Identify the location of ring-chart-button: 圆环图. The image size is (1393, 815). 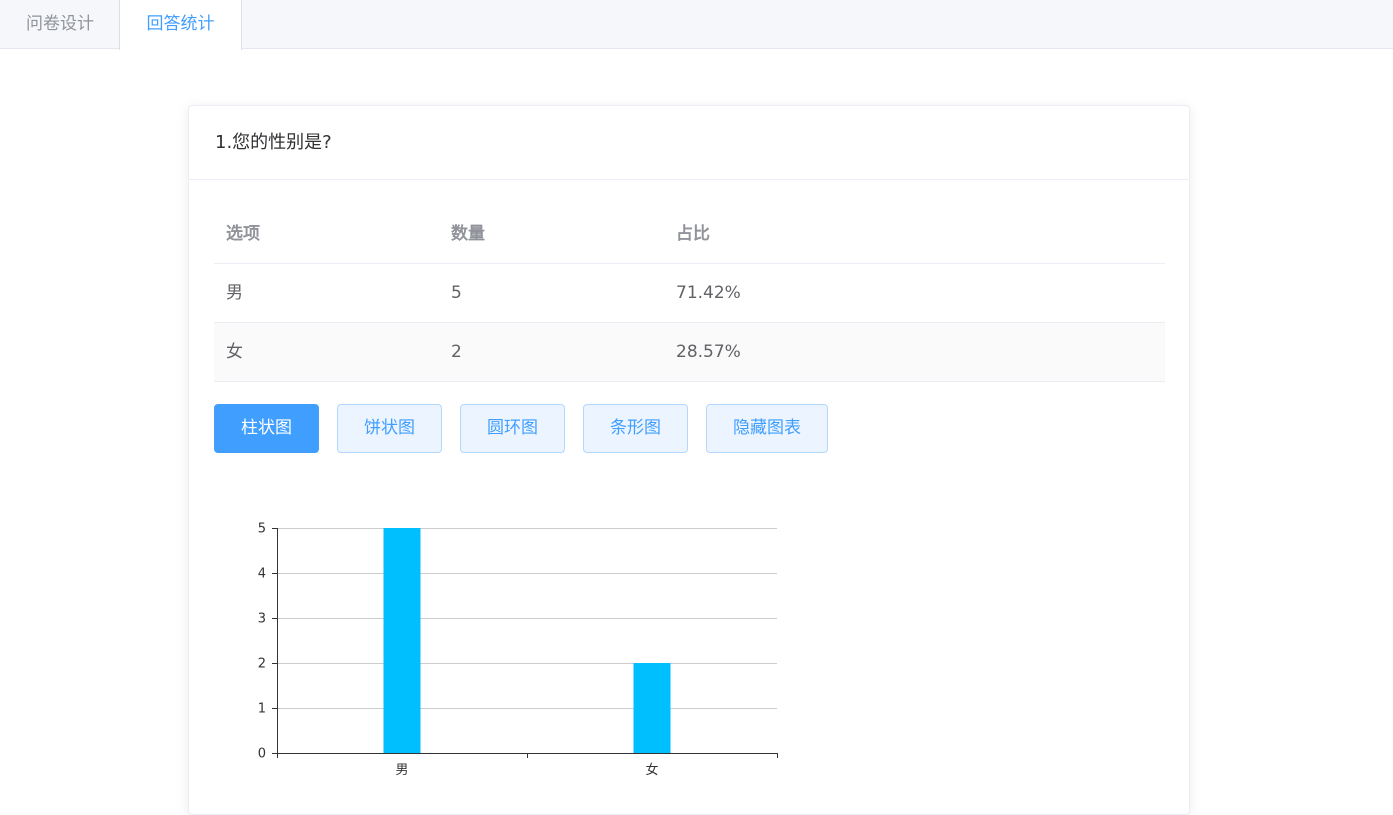
(512, 428).